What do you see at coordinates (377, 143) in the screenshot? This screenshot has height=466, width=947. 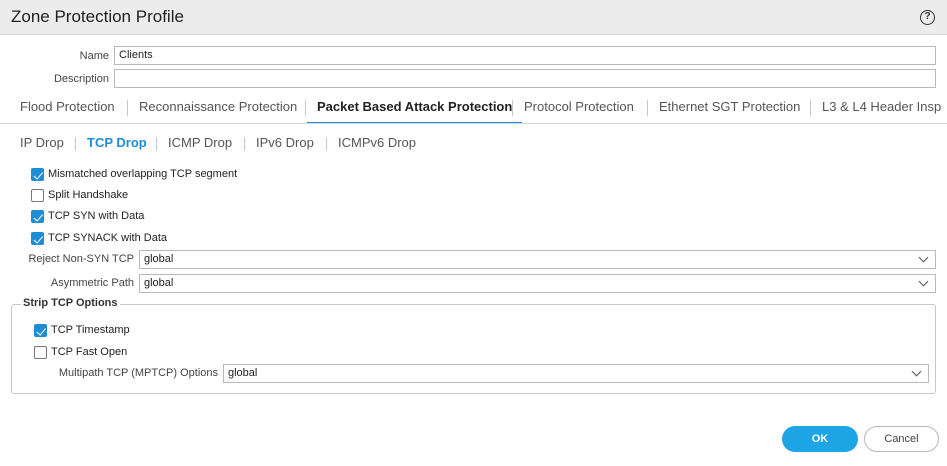 I see `subtab-icmpv6-drop: ICMPv6 Drop` at bounding box center [377, 143].